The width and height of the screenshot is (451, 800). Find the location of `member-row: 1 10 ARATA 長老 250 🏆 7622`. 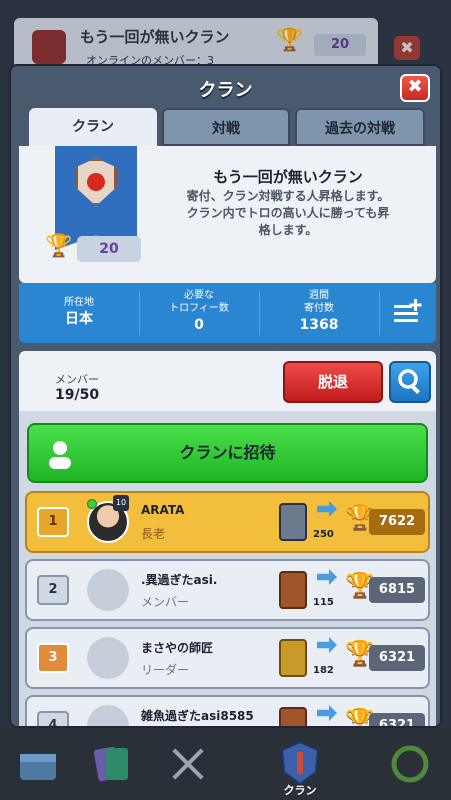

member-row: 1 10 ARATA 長老 250 🏆 7622 is located at coordinates (227, 522).